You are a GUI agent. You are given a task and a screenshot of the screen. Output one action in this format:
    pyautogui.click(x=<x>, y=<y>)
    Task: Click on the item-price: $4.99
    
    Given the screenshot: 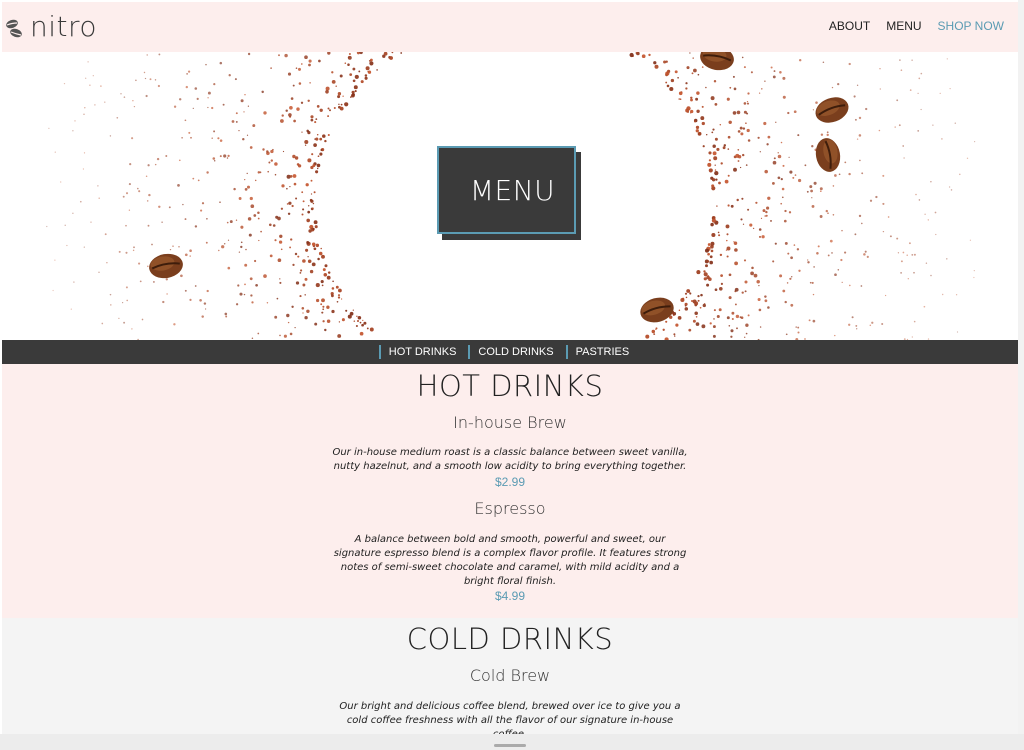 What is the action you would take?
    pyautogui.click(x=510, y=596)
    